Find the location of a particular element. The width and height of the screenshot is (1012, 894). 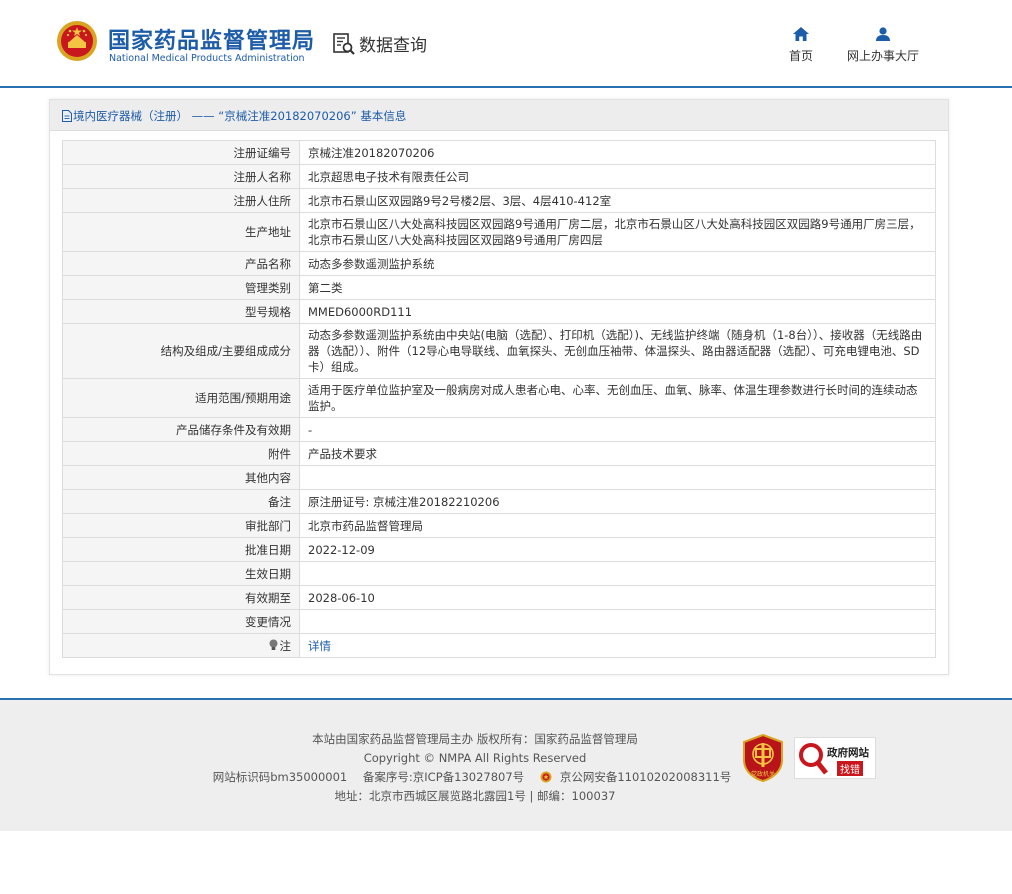

nav-home: 首页 is located at coordinates (801, 45).